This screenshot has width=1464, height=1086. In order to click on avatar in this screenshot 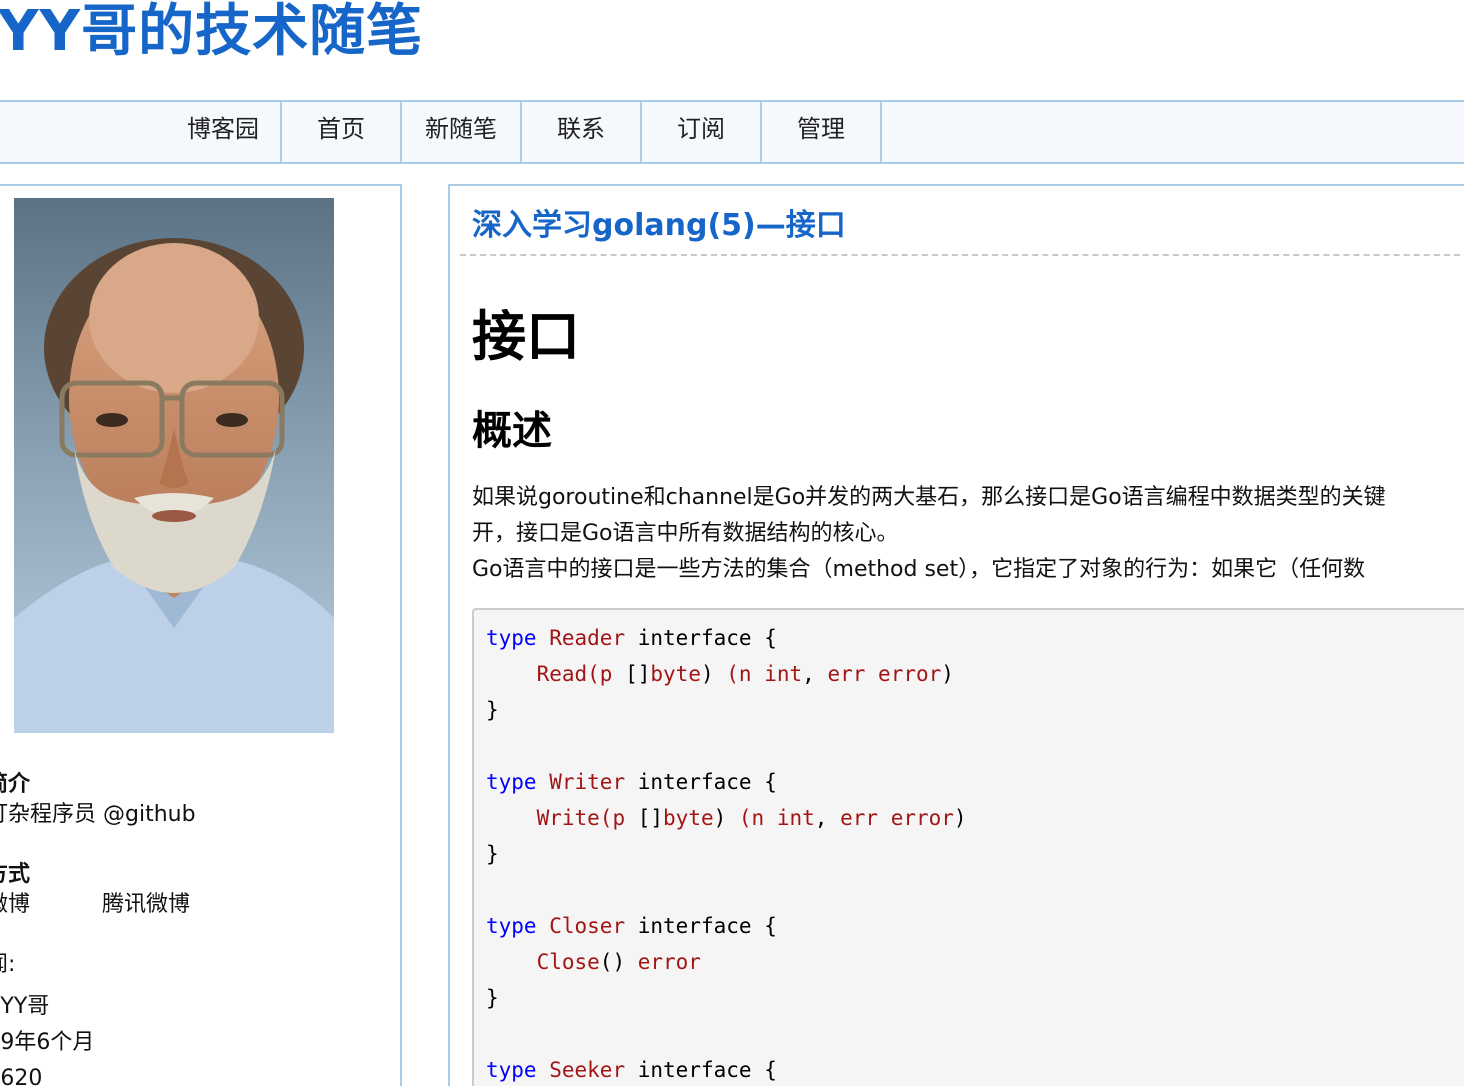, I will do `click(174, 465)`.